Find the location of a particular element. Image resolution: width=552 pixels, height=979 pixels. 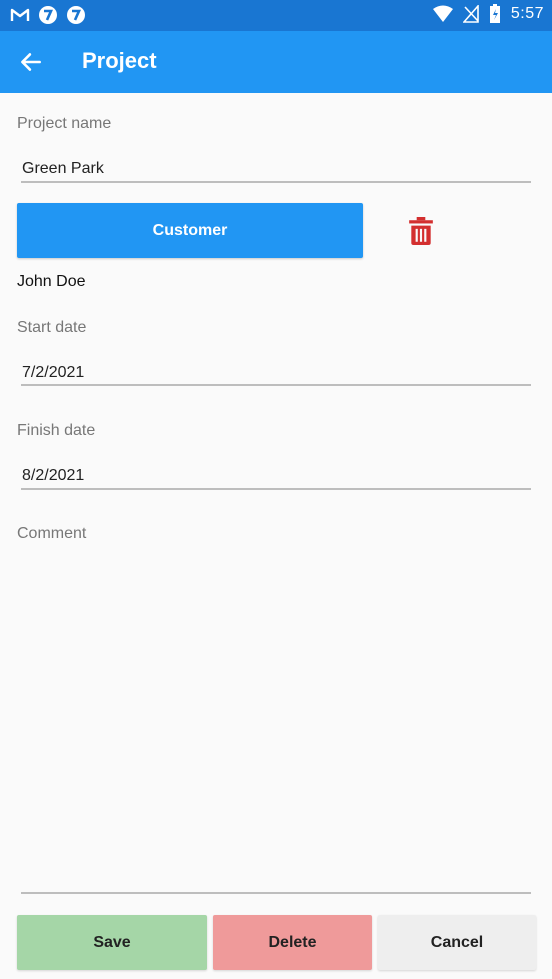

project-name-field: Green Park is located at coordinates (276, 169).